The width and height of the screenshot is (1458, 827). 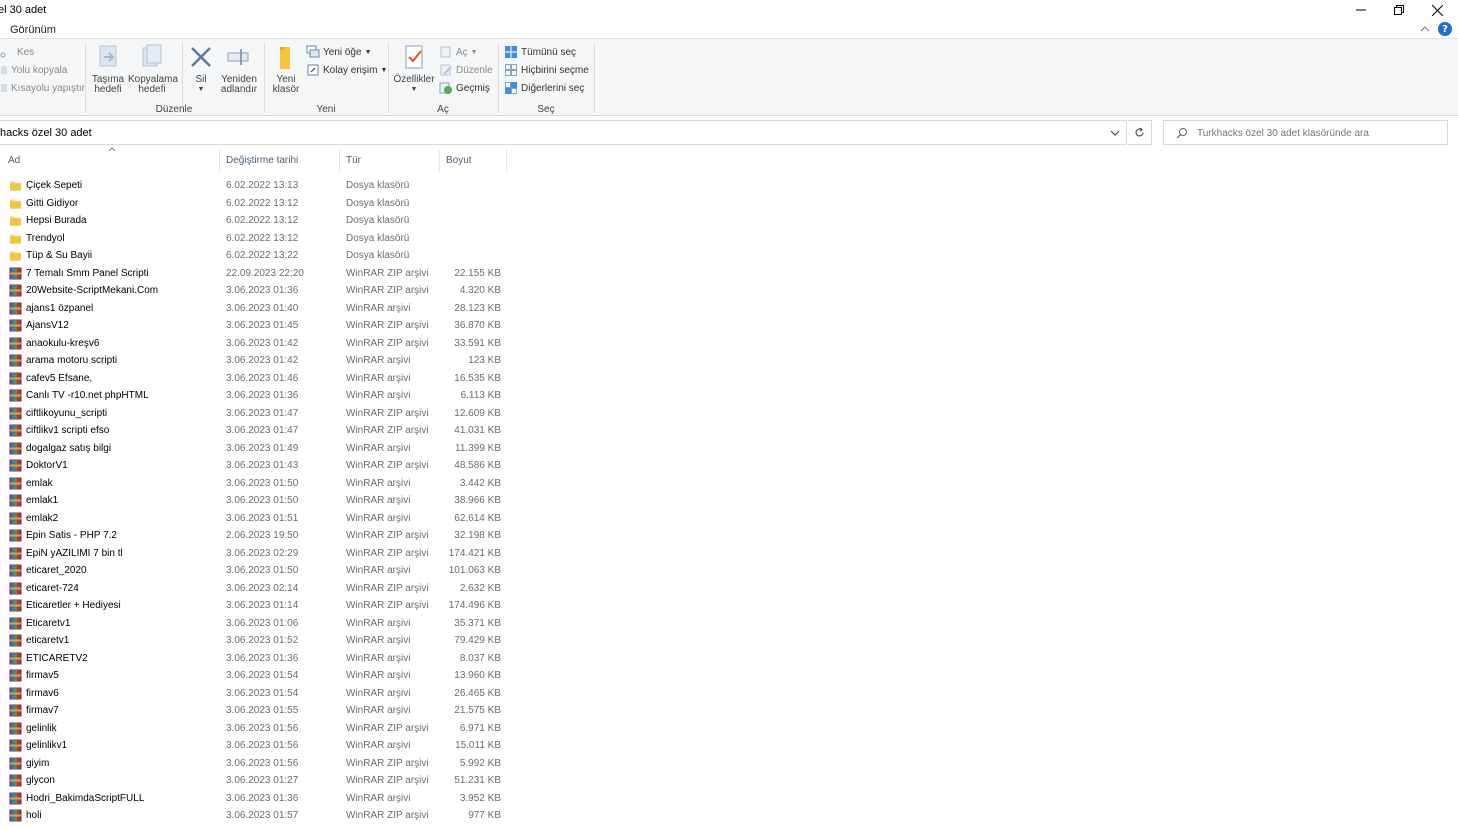 I want to click on select-all-button: Tümünü seç, so click(x=540, y=52).